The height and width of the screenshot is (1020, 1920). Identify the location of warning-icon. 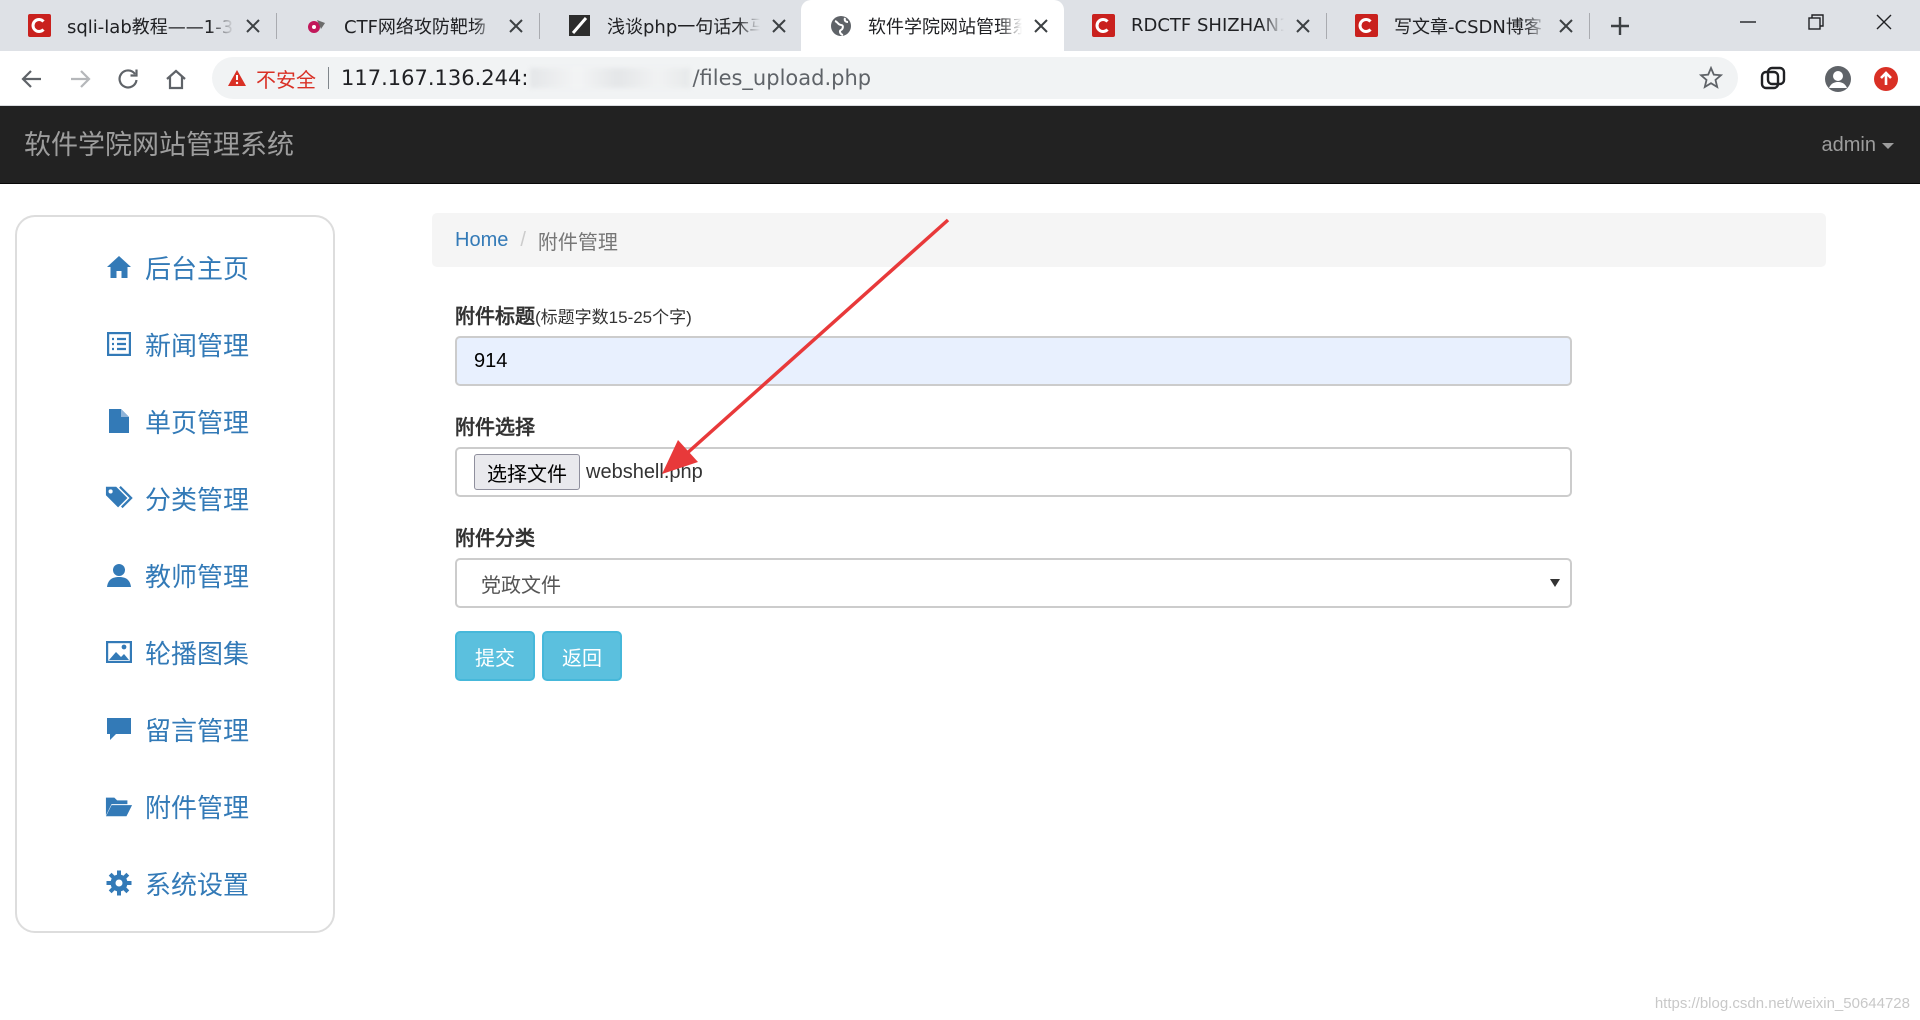
(237, 78).